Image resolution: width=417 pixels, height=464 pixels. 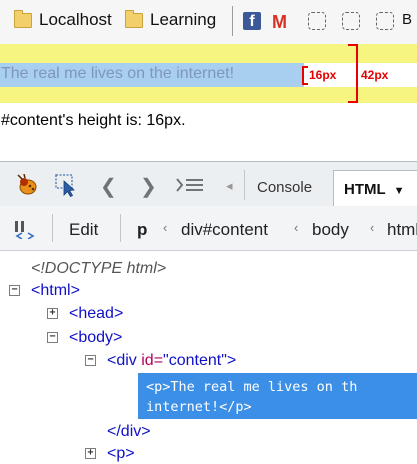 What do you see at coordinates (124, 360) in the screenshot?
I see `tag-name: <div` at bounding box center [124, 360].